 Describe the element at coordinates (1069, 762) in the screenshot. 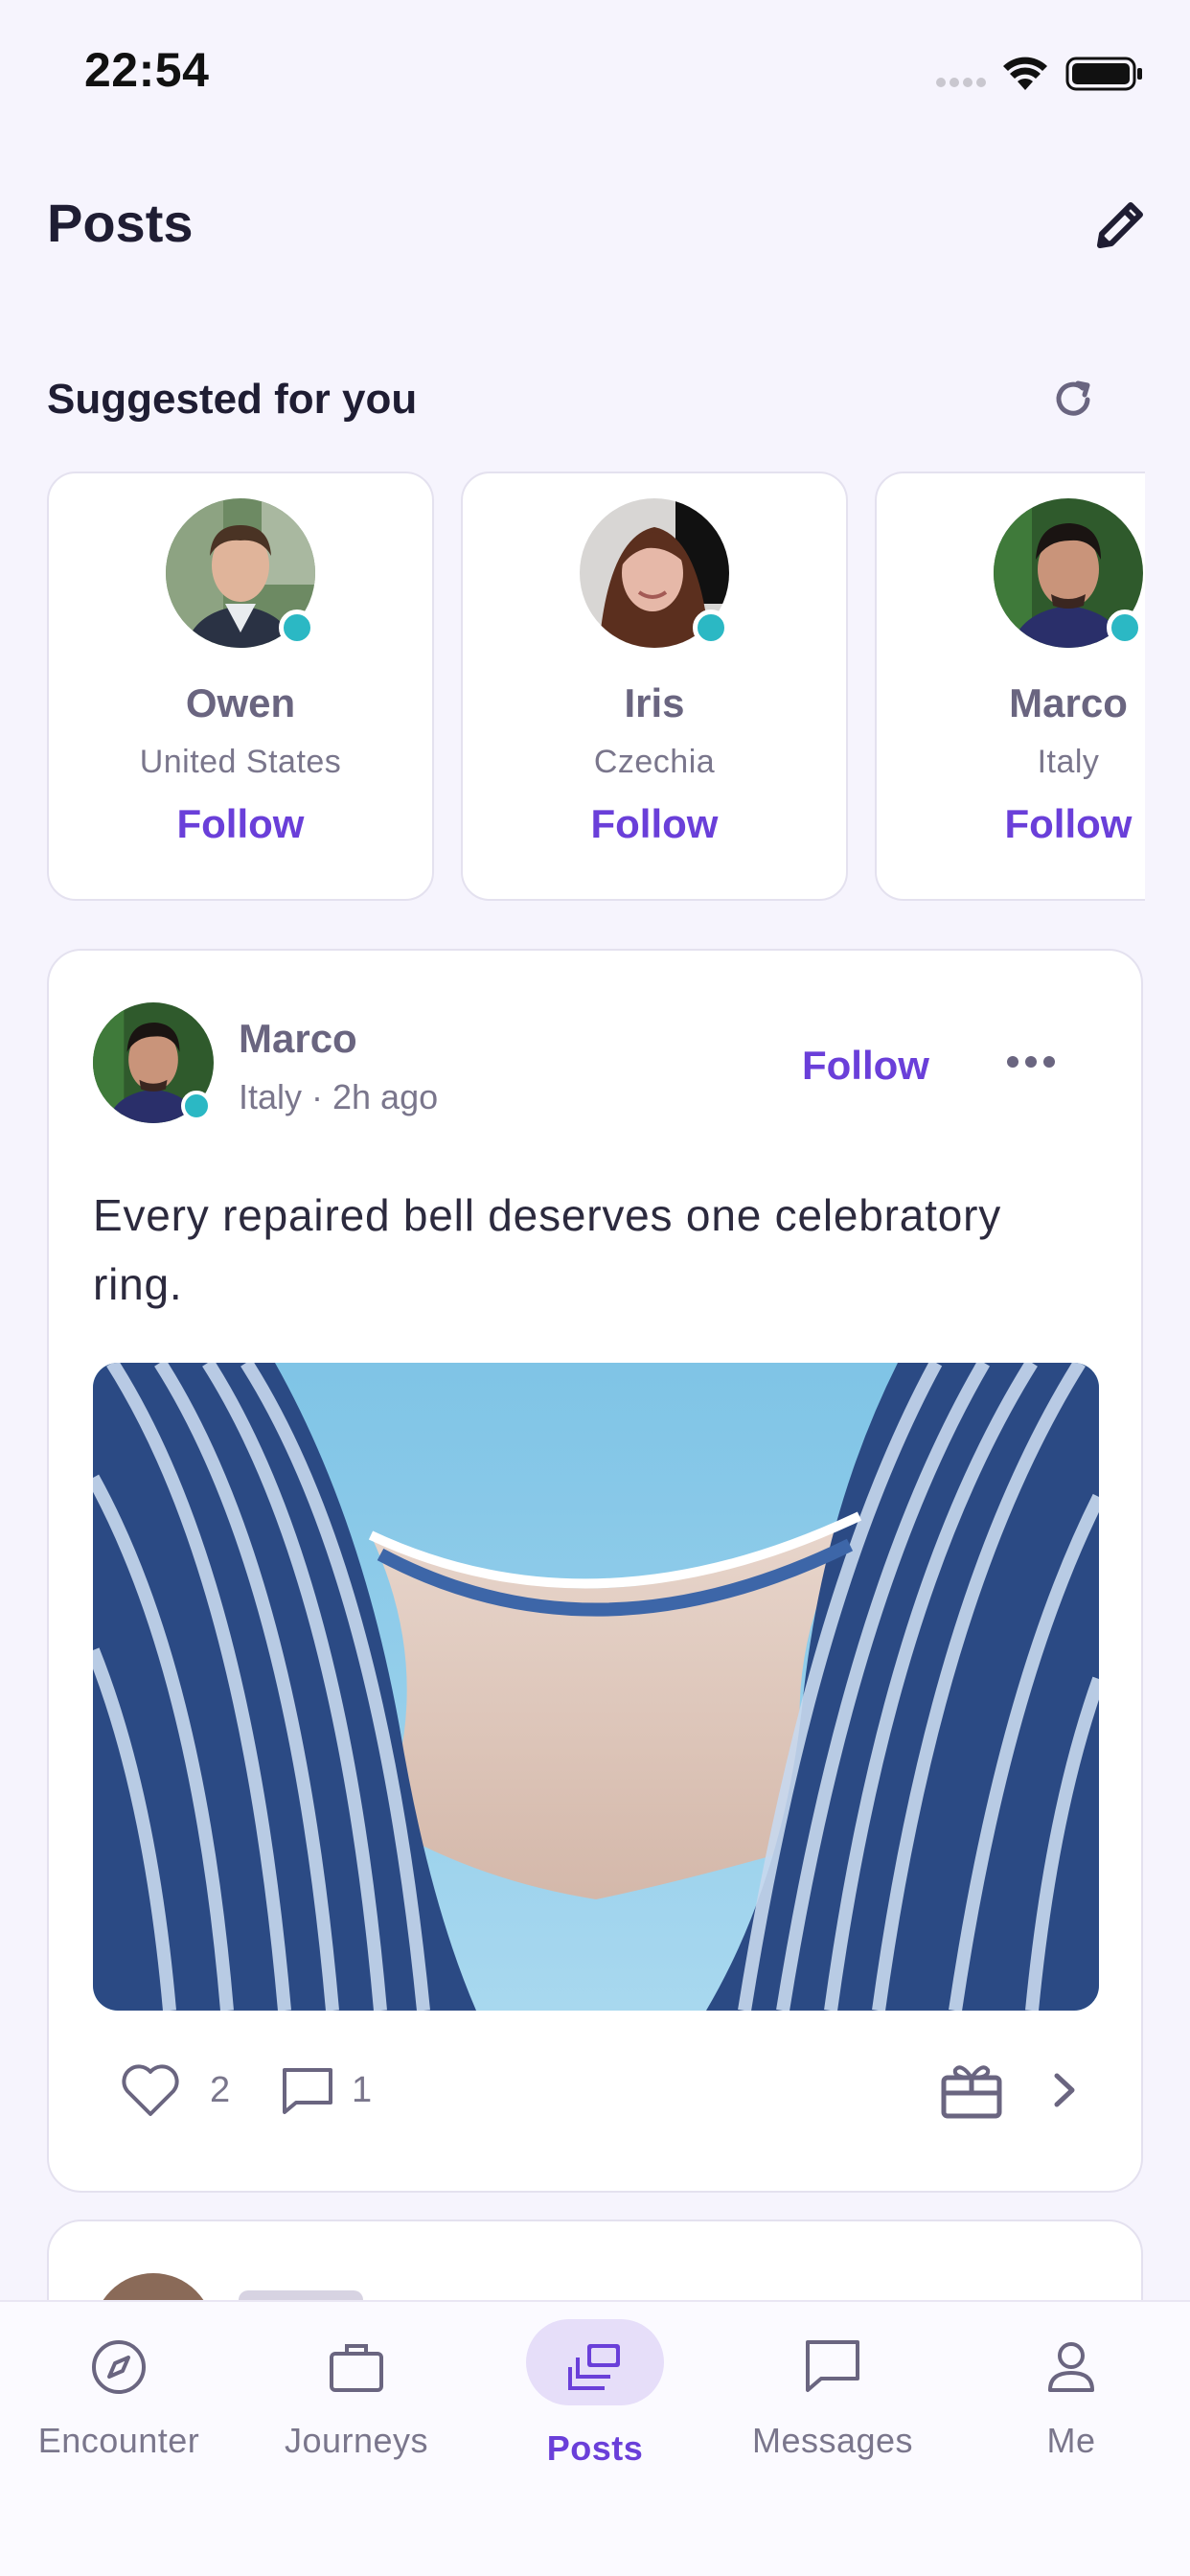

I see `suggested-user-country: Italy` at that location.